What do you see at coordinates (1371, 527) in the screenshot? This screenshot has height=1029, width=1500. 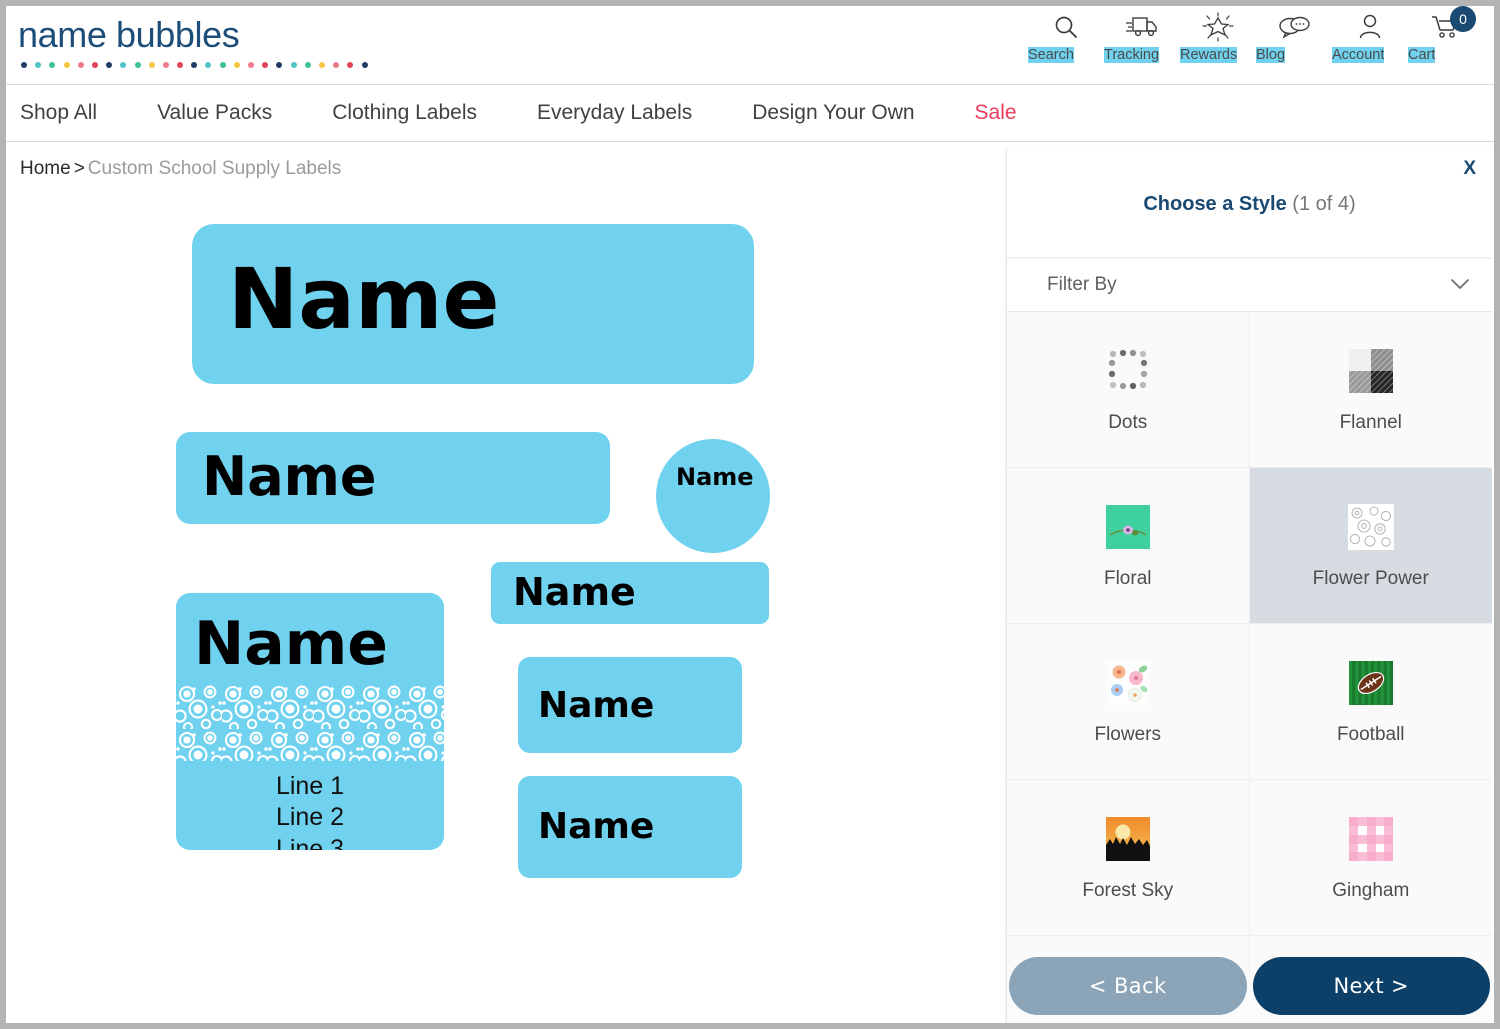 I see `flower-power-thumb` at bounding box center [1371, 527].